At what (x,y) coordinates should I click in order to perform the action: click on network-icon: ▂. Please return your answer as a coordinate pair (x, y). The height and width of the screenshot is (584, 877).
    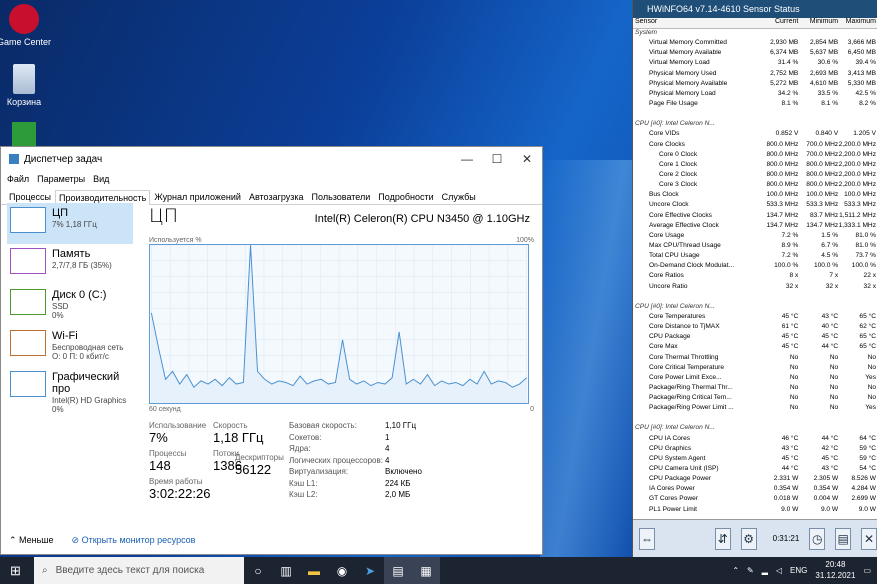
    Looking at the image, I should click on (765, 570).